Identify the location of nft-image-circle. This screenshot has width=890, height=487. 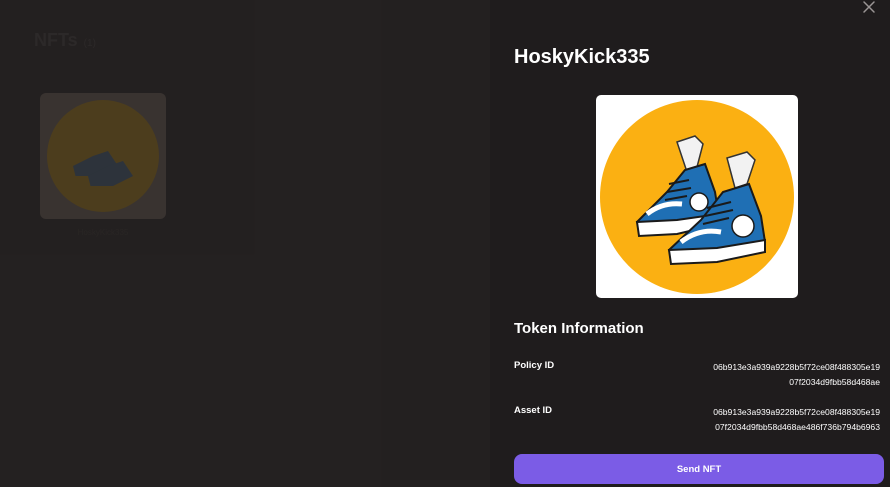
(697, 196).